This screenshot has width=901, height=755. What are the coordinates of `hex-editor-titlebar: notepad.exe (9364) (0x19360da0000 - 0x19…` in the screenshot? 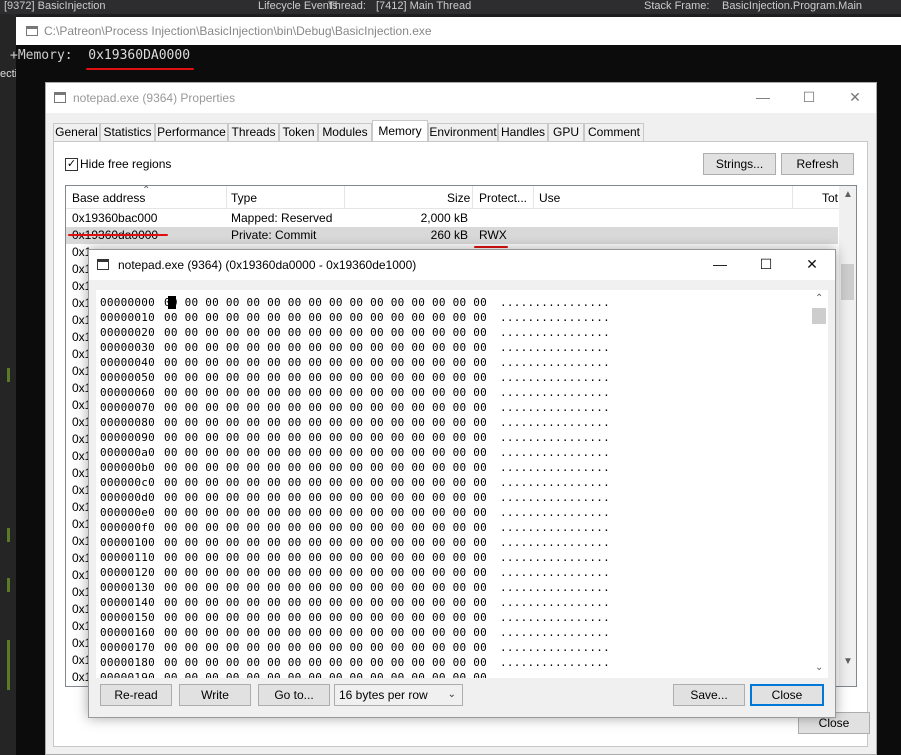 It's located at (462, 265).